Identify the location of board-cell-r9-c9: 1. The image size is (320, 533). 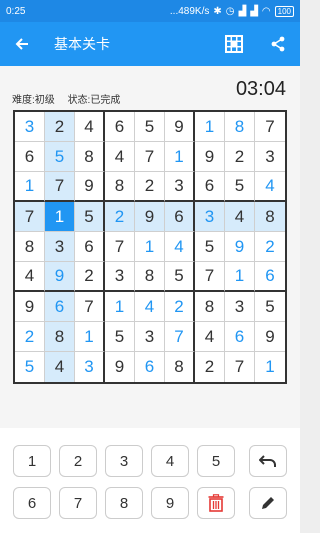
(270, 367).